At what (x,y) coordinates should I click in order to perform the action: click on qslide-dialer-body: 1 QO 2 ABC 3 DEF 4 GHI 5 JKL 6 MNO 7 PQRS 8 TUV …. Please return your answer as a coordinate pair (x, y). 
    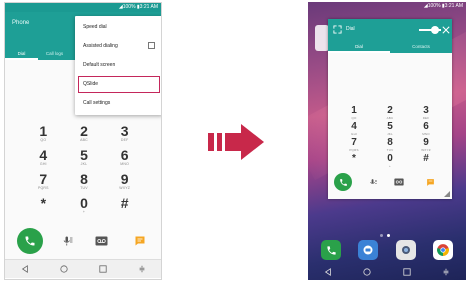
    Looking at the image, I should click on (390, 126).